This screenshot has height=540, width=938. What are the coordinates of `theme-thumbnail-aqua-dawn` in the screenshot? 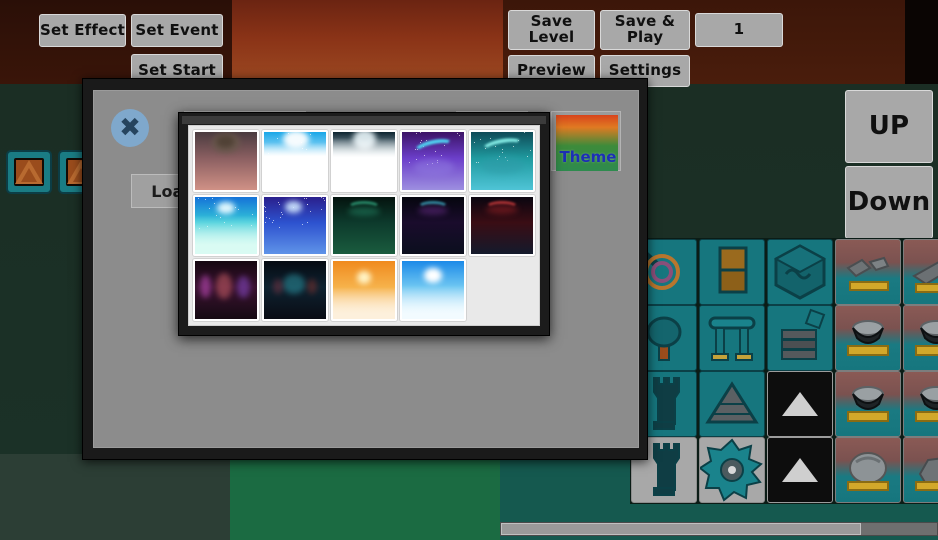 It's located at (226, 225).